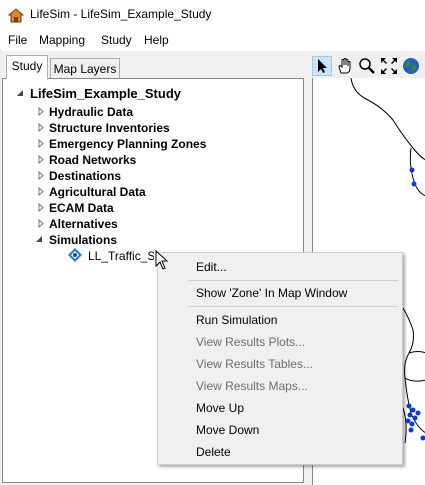 The width and height of the screenshot is (425, 485). I want to click on lifesim-app-icon, so click(16, 15).